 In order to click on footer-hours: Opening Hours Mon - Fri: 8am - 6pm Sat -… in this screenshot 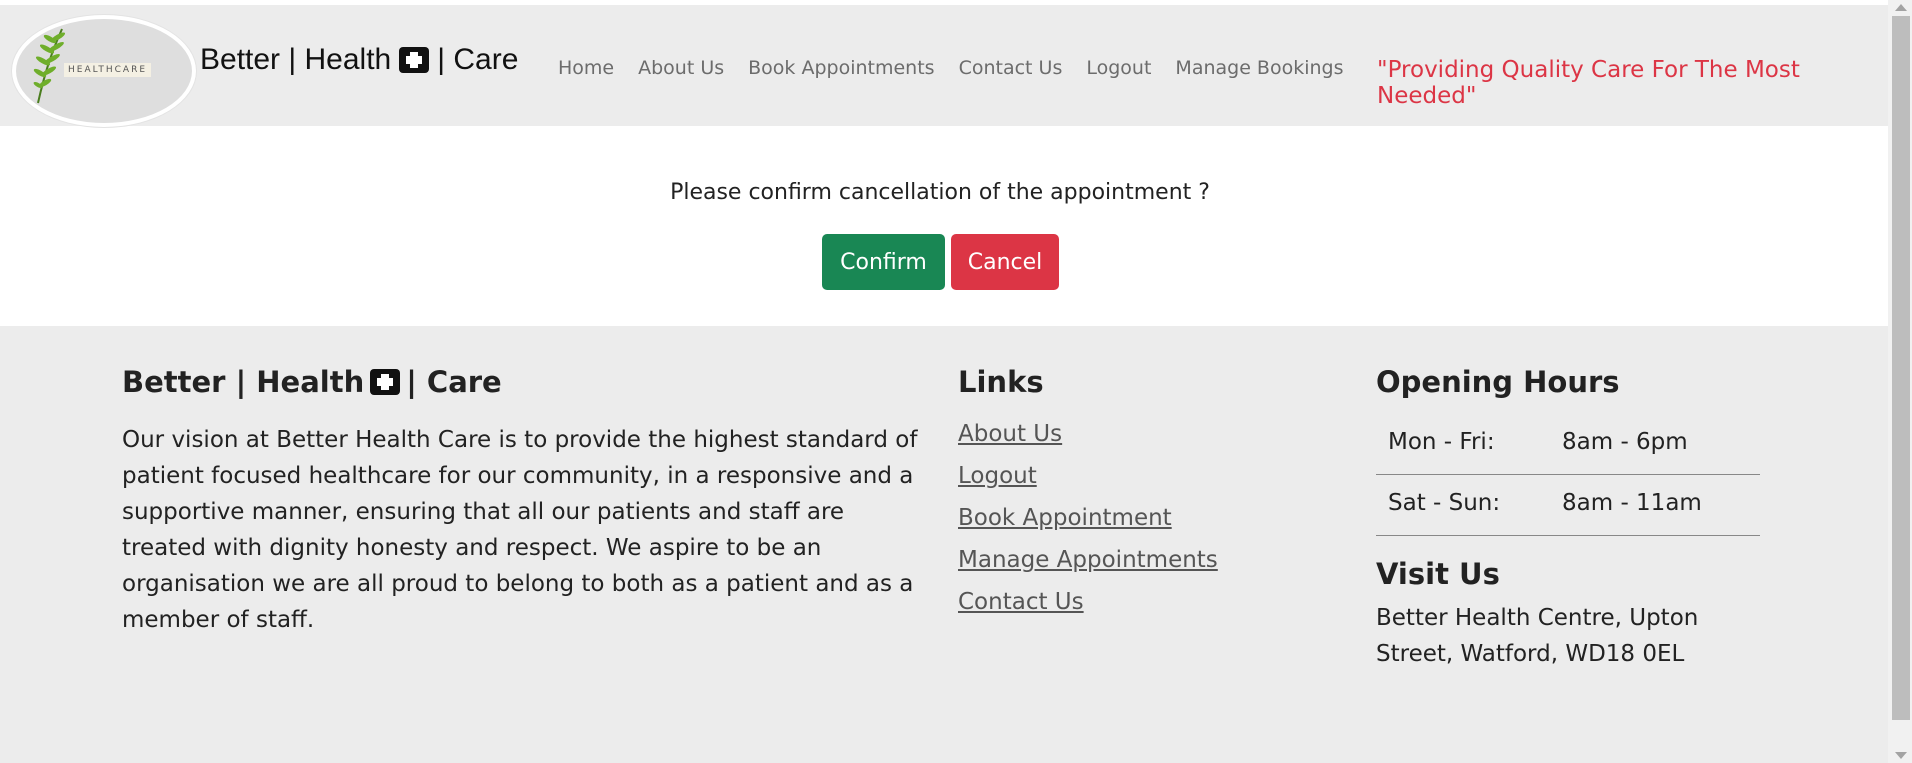, I will do `click(1568, 517)`.